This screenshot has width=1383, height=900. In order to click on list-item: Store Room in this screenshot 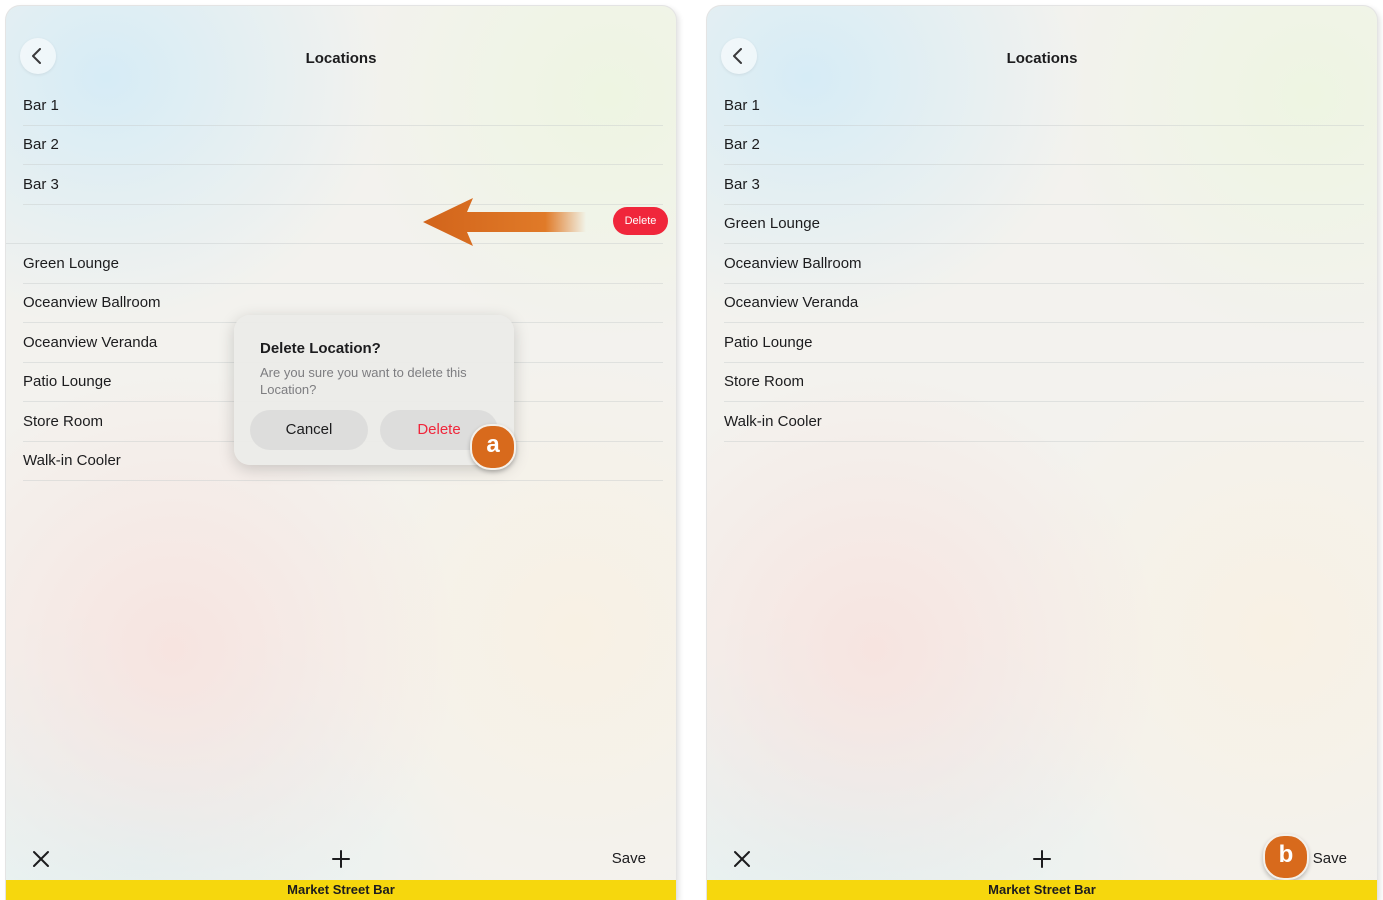, I will do `click(1044, 382)`.